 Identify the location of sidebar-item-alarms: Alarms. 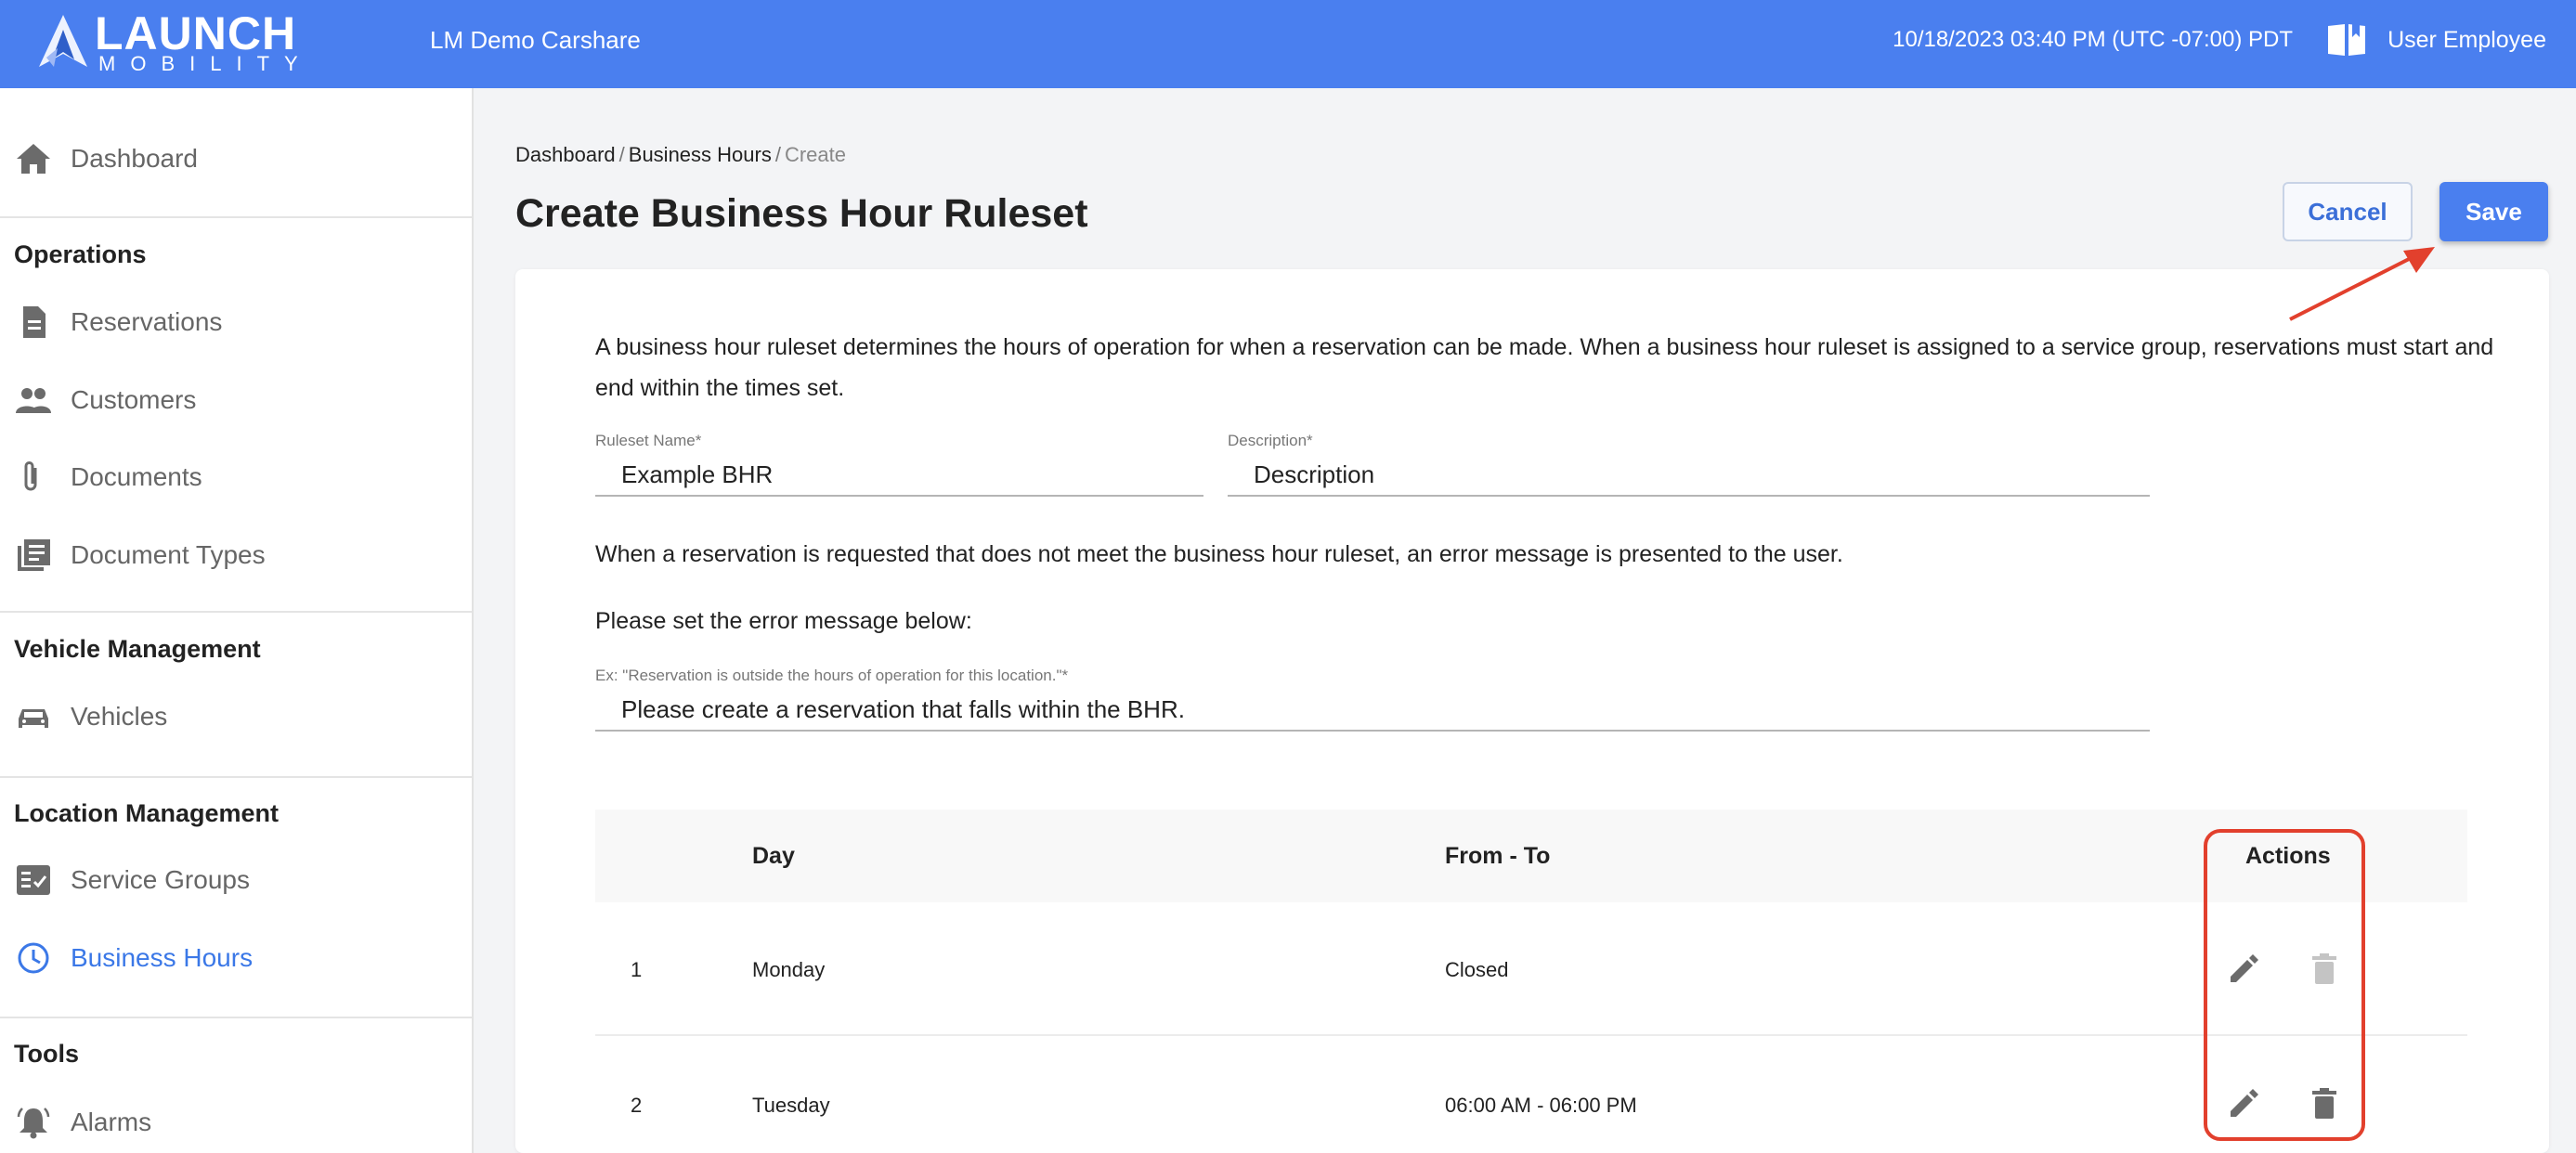
(236, 1121).